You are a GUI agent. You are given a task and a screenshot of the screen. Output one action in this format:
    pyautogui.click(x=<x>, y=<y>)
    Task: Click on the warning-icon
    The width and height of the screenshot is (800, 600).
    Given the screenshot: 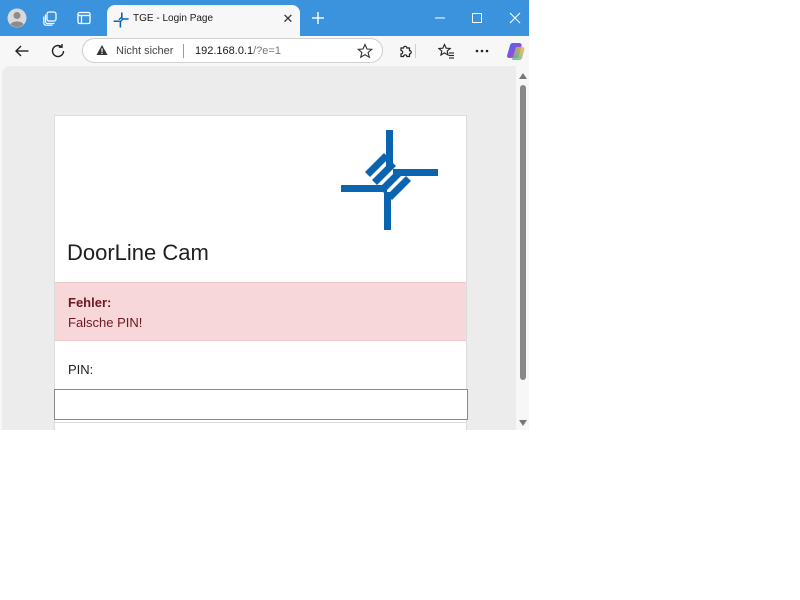 What is the action you would take?
    pyautogui.click(x=102, y=50)
    